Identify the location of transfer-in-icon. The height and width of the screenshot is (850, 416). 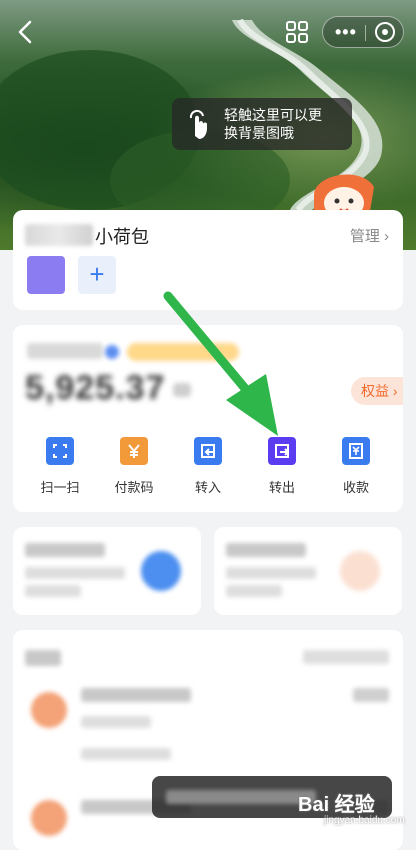
(208, 451).